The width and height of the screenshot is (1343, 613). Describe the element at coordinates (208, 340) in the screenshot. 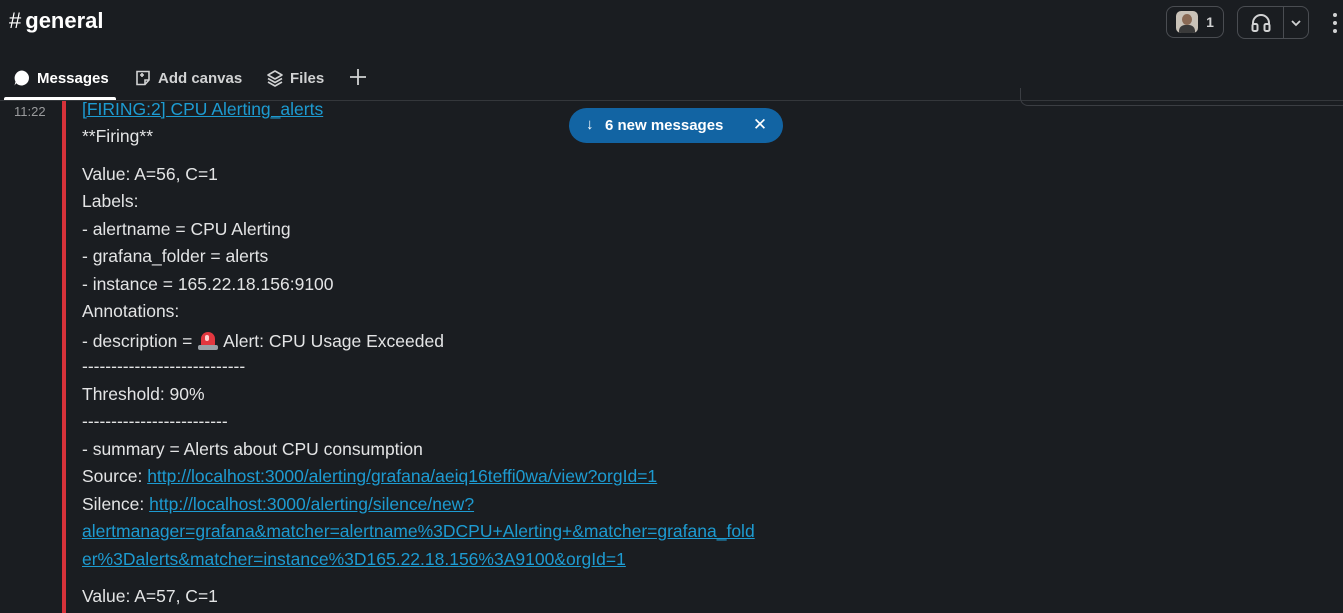

I see `siren-emoji-icon` at that location.